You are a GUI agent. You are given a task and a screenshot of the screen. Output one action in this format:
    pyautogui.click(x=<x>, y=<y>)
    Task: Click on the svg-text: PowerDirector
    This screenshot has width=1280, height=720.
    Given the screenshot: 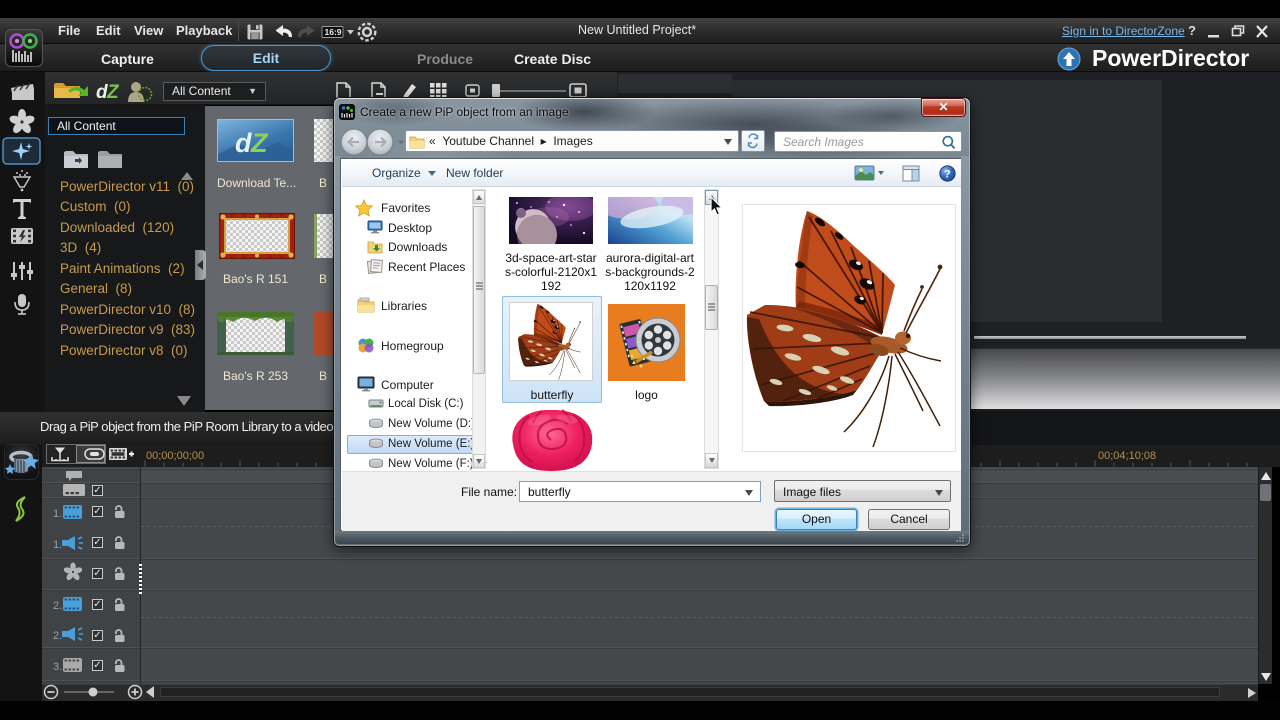 What is the action you would take?
    pyautogui.click(x=1170, y=58)
    